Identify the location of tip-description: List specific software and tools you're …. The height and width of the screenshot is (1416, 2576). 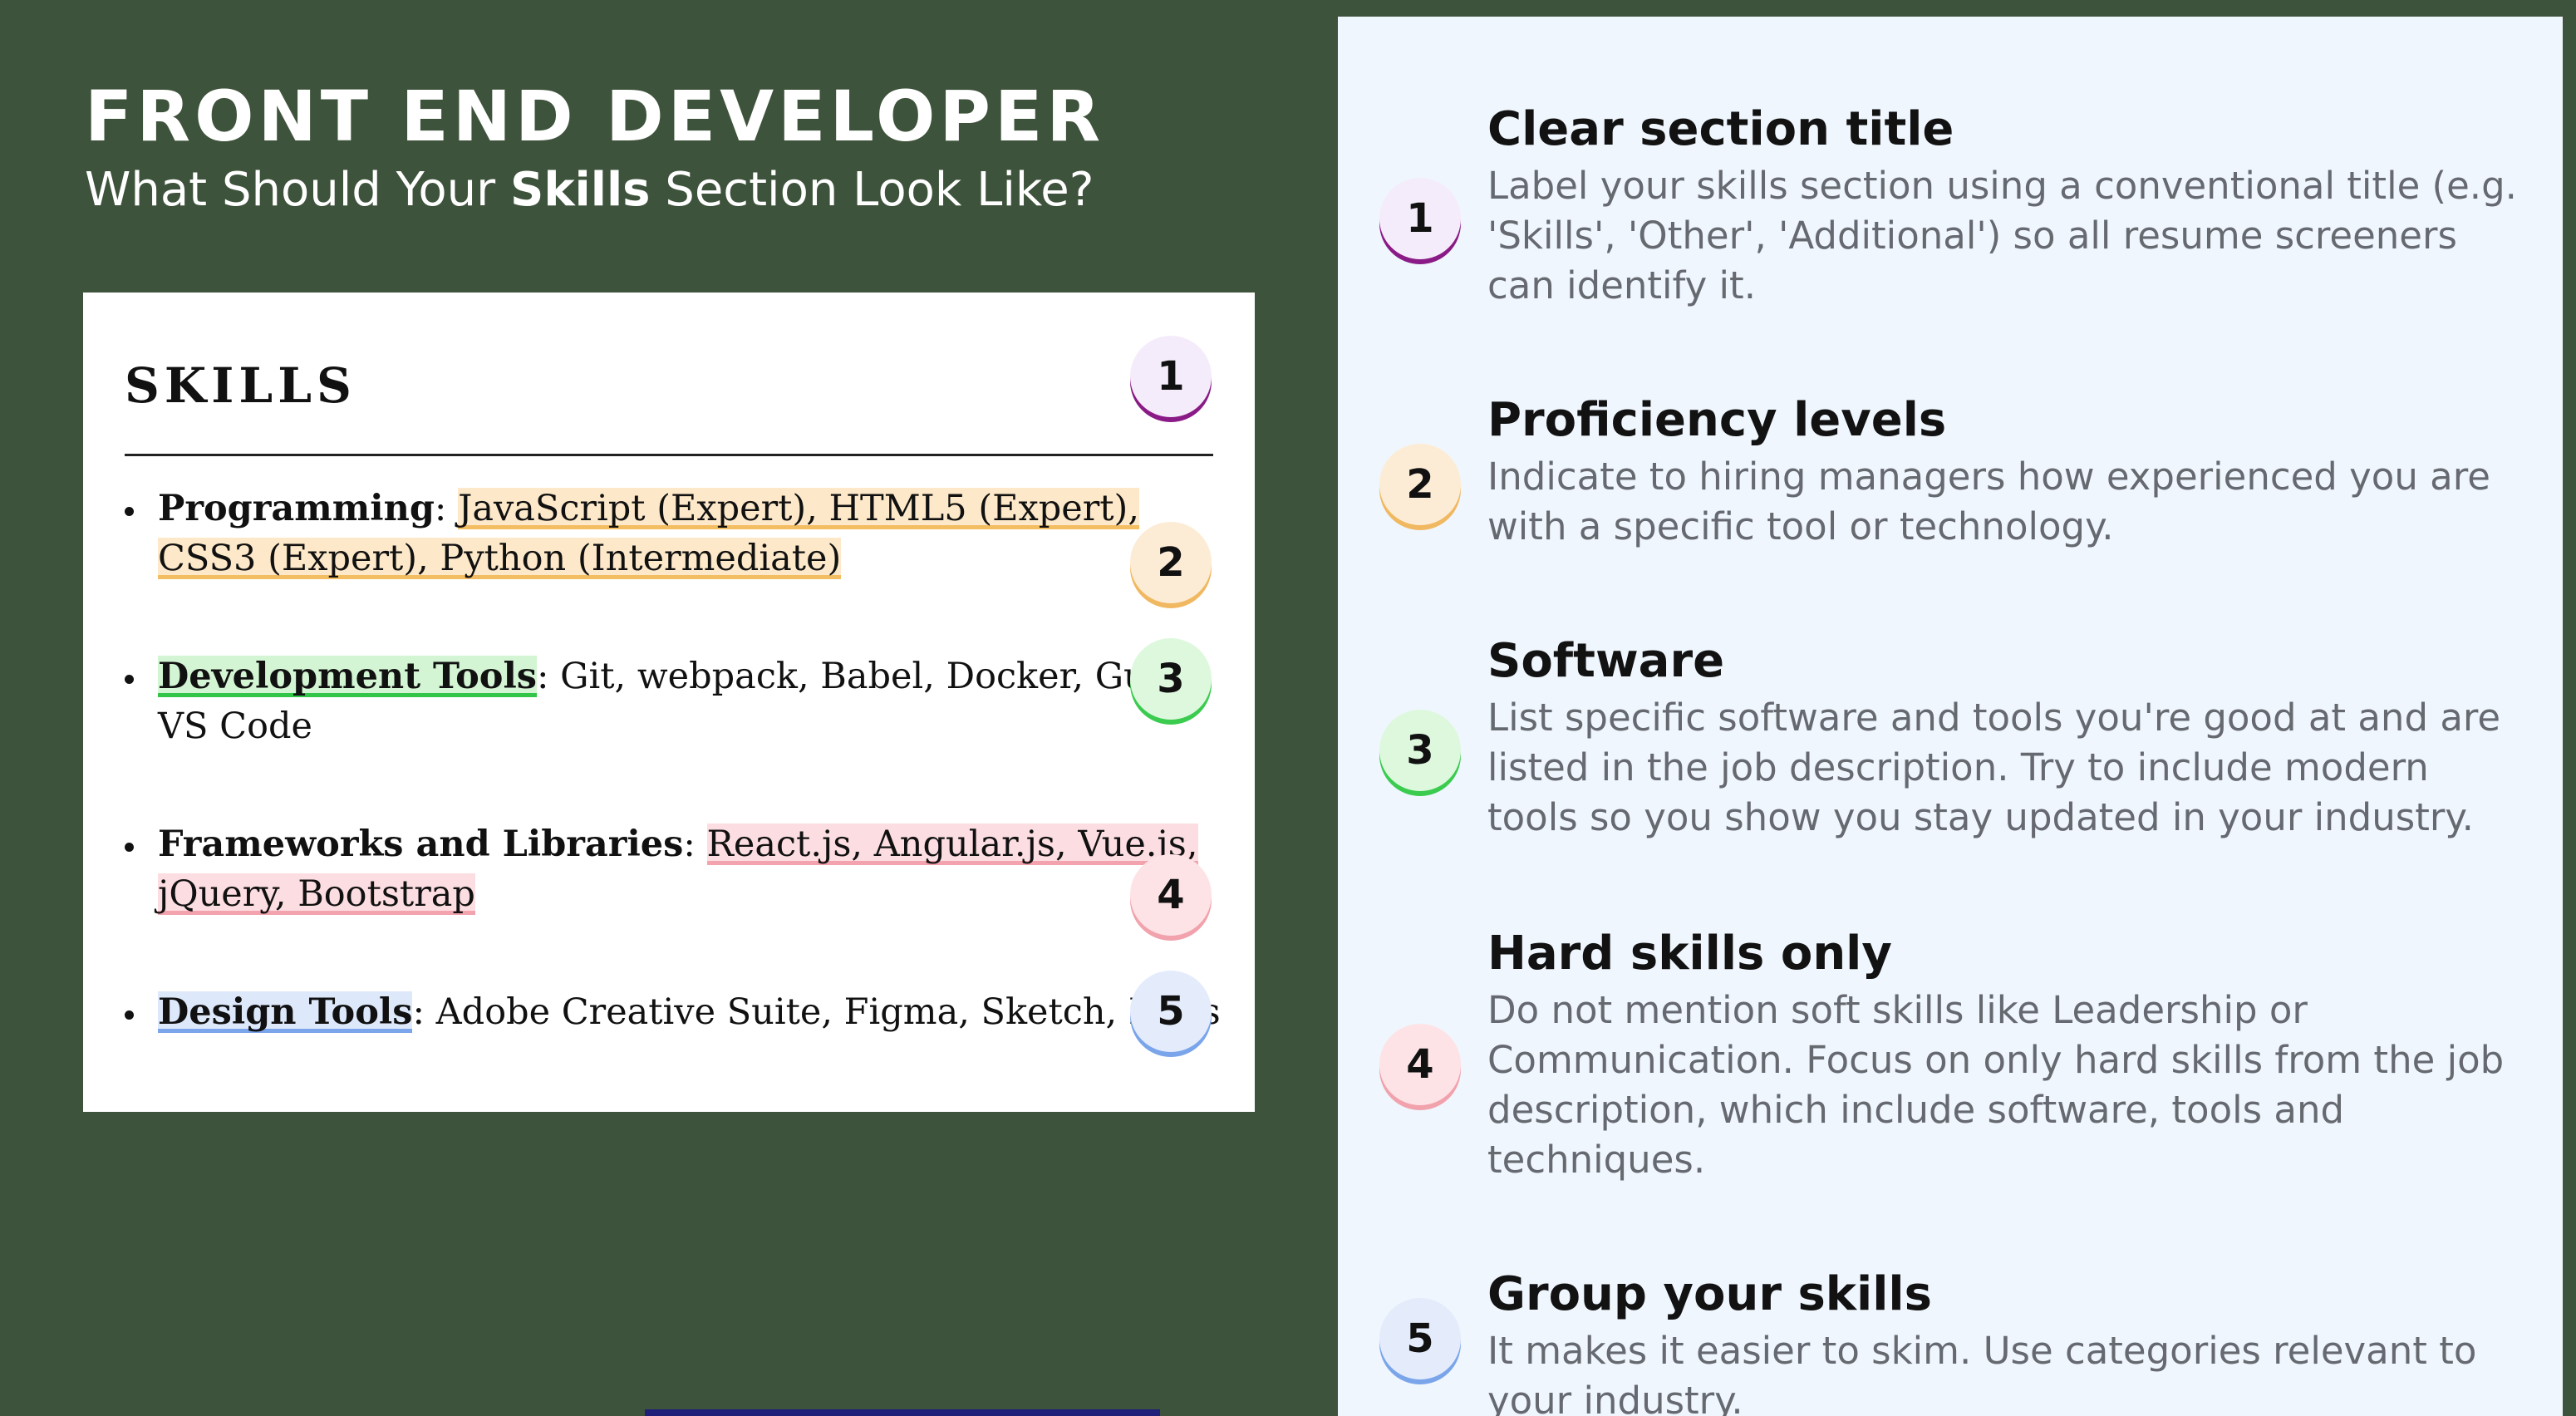
(1994, 767).